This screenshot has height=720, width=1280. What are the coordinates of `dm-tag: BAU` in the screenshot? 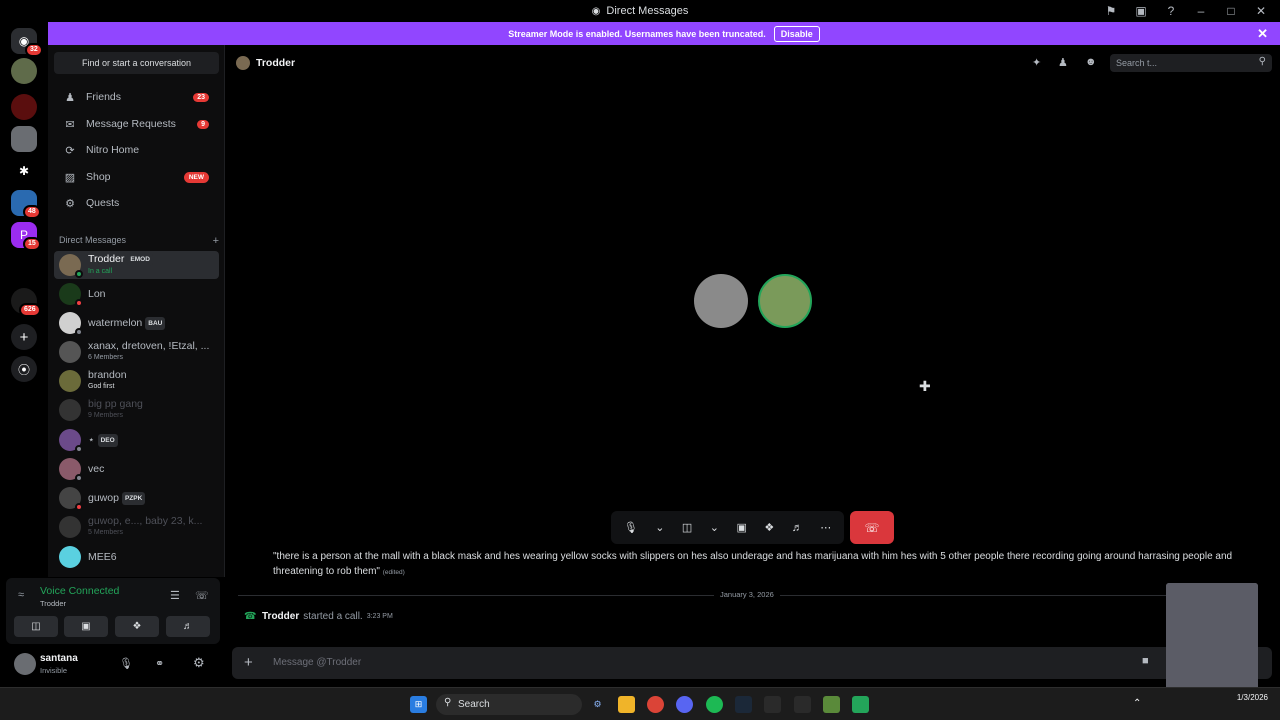 It's located at (155, 323).